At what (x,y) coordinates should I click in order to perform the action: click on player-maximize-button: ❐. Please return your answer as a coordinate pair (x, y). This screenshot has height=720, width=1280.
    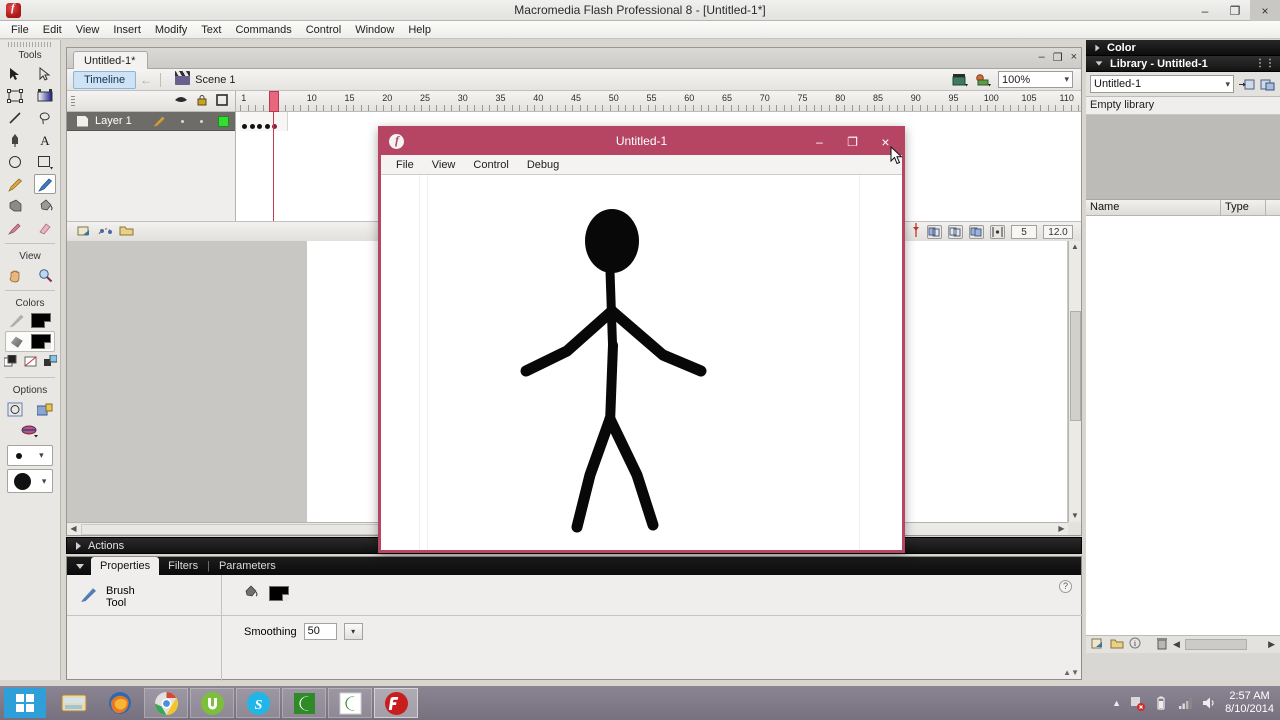
    Looking at the image, I should click on (852, 142).